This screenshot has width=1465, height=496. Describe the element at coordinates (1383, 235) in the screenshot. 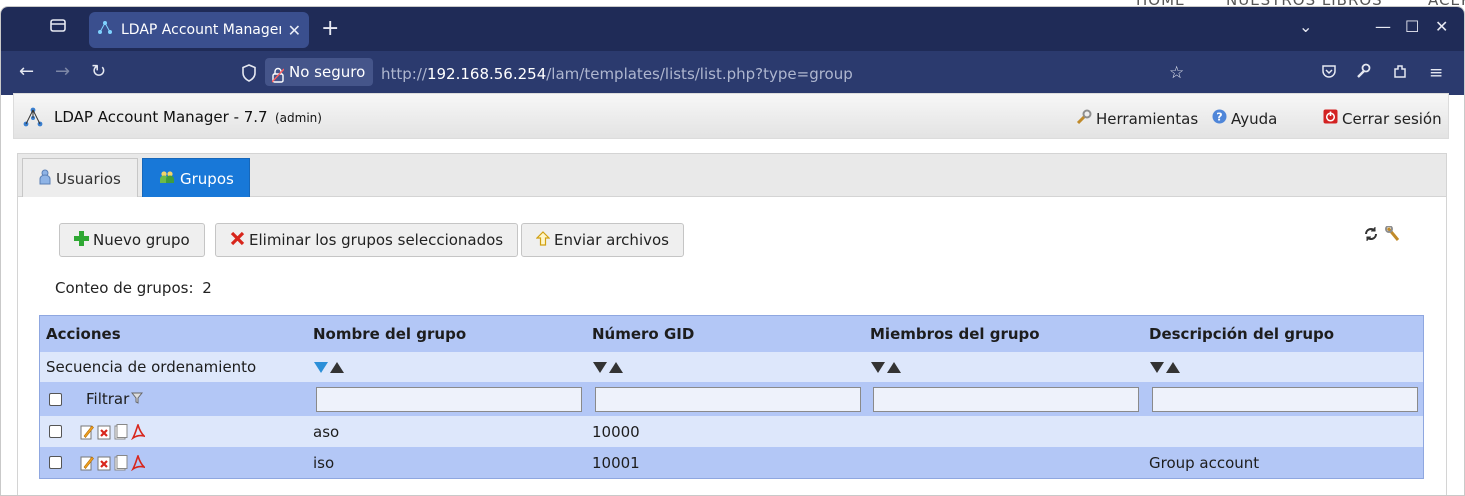

I see `list-tools` at that location.